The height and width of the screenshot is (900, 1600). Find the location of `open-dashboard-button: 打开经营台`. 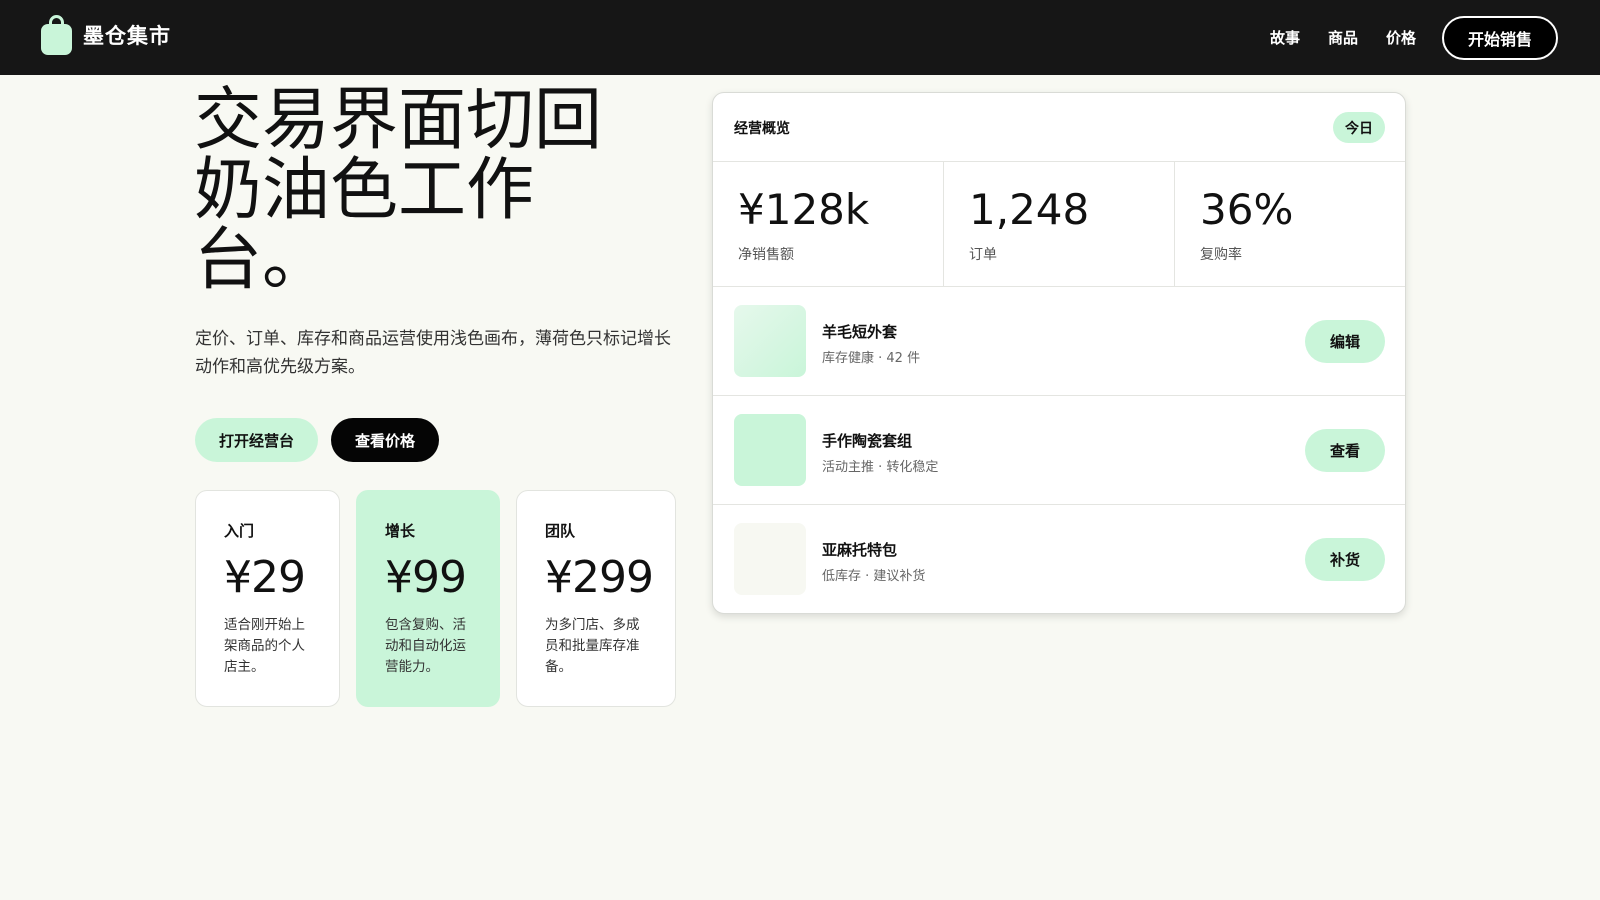

open-dashboard-button: 打开经营台 is located at coordinates (257, 440).